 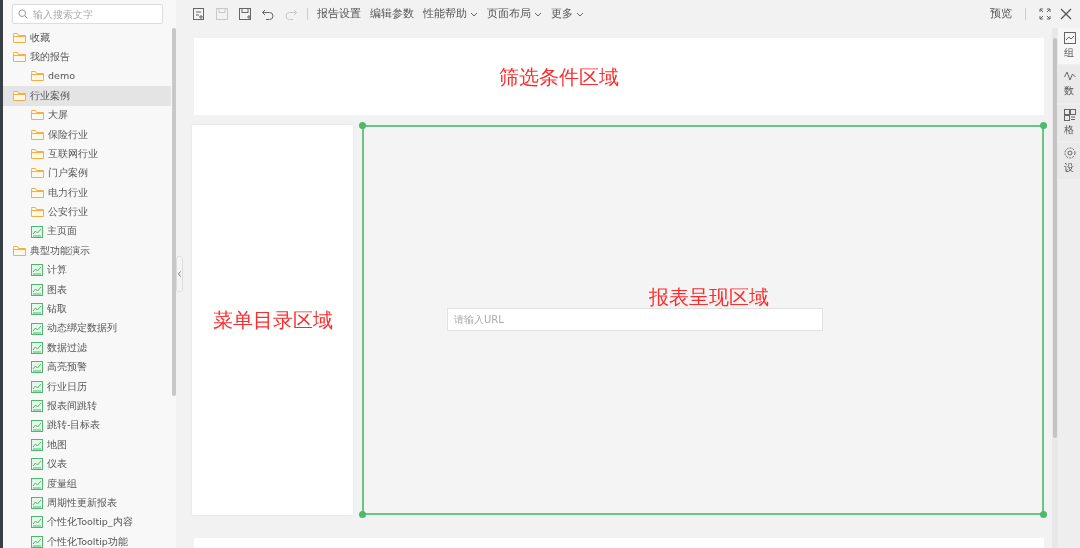 I want to click on tree-item: 仪表, so click(x=87, y=464).